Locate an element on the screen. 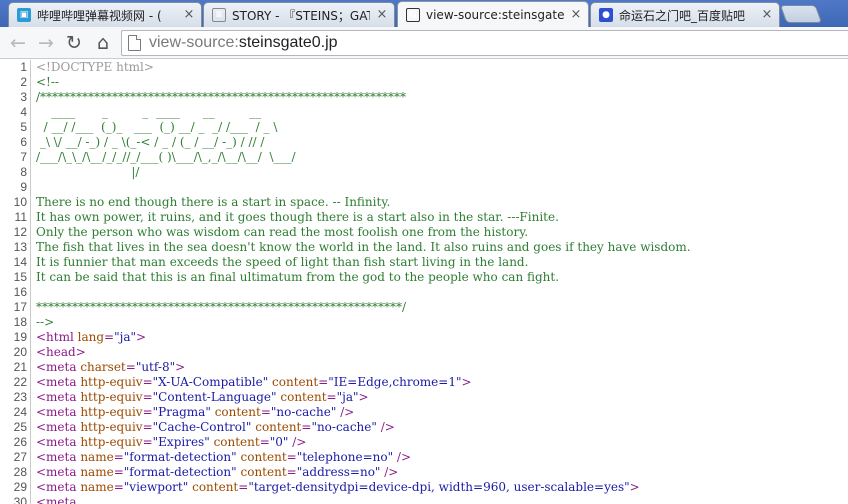 Image resolution: width=848 pixels, height=504 pixels. tab-view-source: G view-source:steinsgate0 × is located at coordinates (493, 14).